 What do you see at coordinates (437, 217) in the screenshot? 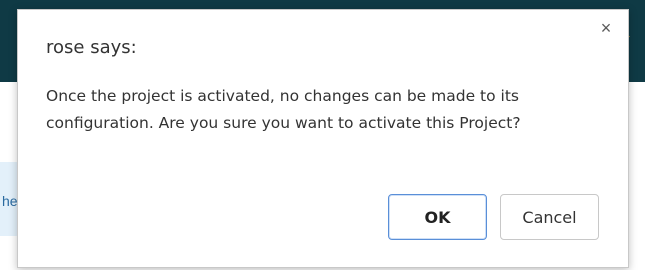
I see `ok-button: OK` at bounding box center [437, 217].